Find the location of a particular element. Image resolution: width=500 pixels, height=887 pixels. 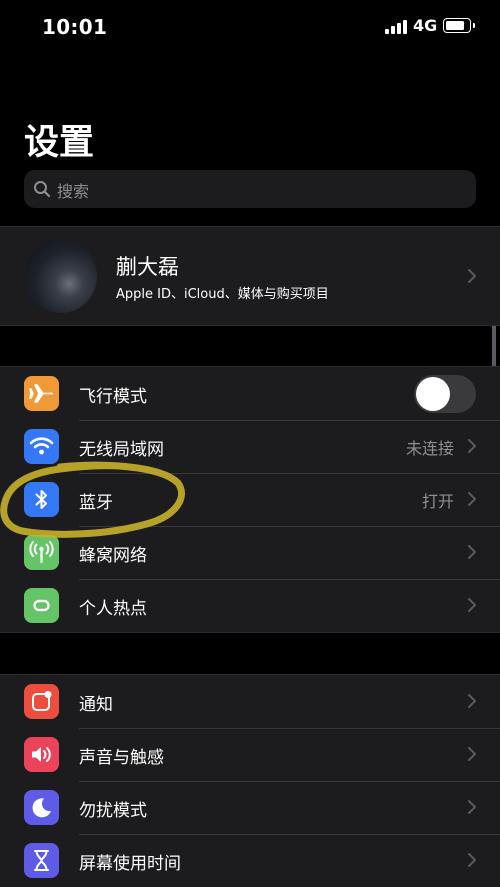

row-label: 声音与触感 is located at coordinates (121, 758).